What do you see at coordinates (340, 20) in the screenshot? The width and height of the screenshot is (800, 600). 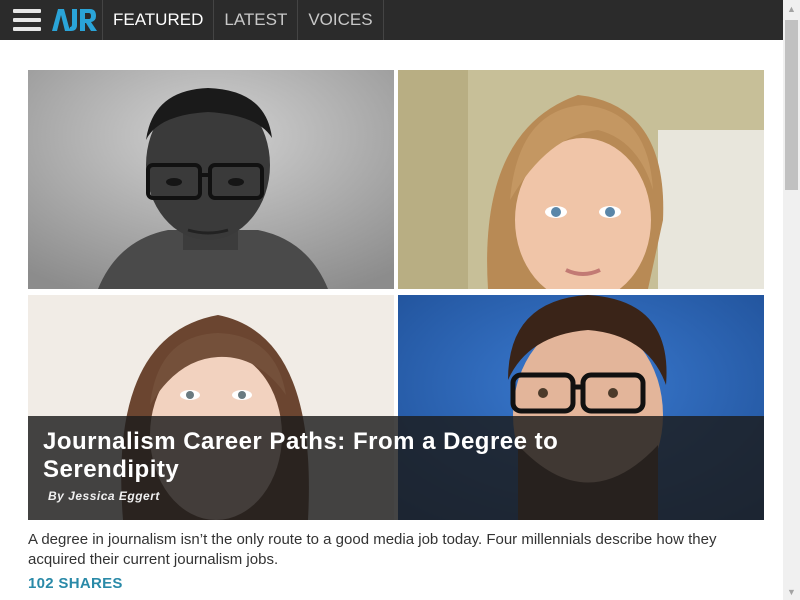 I see `nav-voices: VOICES` at bounding box center [340, 20].